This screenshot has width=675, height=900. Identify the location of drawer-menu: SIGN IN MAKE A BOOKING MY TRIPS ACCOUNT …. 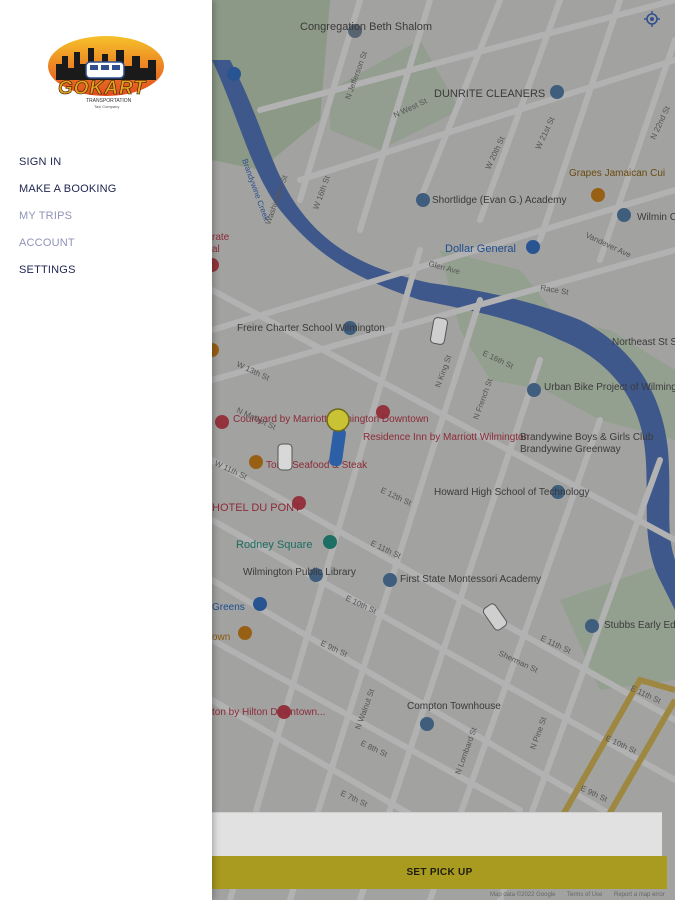
(68, 219).